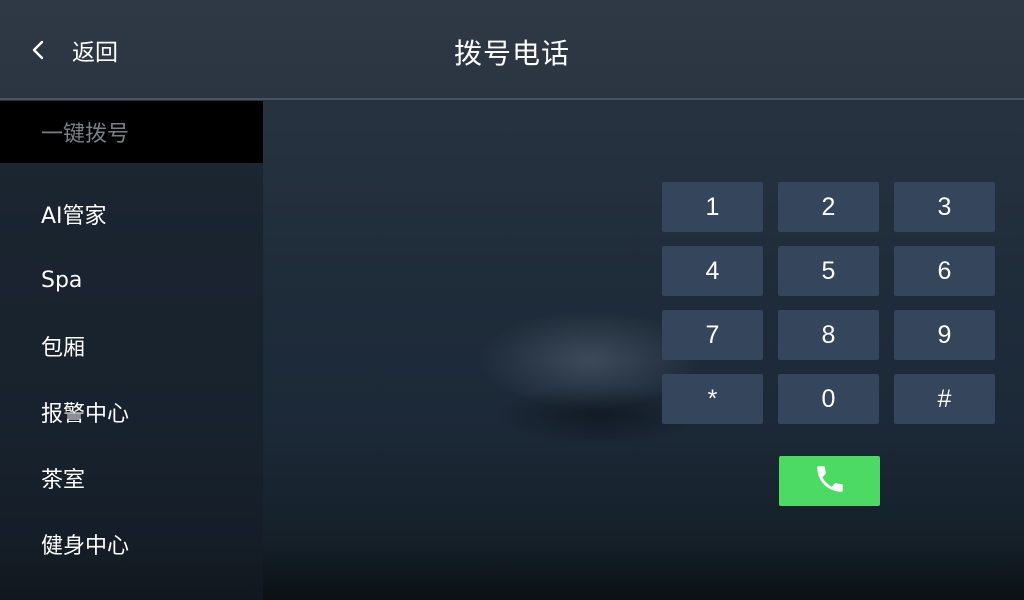 The height and width of the screenshot is (600, 1024). I want to click on key-7: 7, so click(712, 335).